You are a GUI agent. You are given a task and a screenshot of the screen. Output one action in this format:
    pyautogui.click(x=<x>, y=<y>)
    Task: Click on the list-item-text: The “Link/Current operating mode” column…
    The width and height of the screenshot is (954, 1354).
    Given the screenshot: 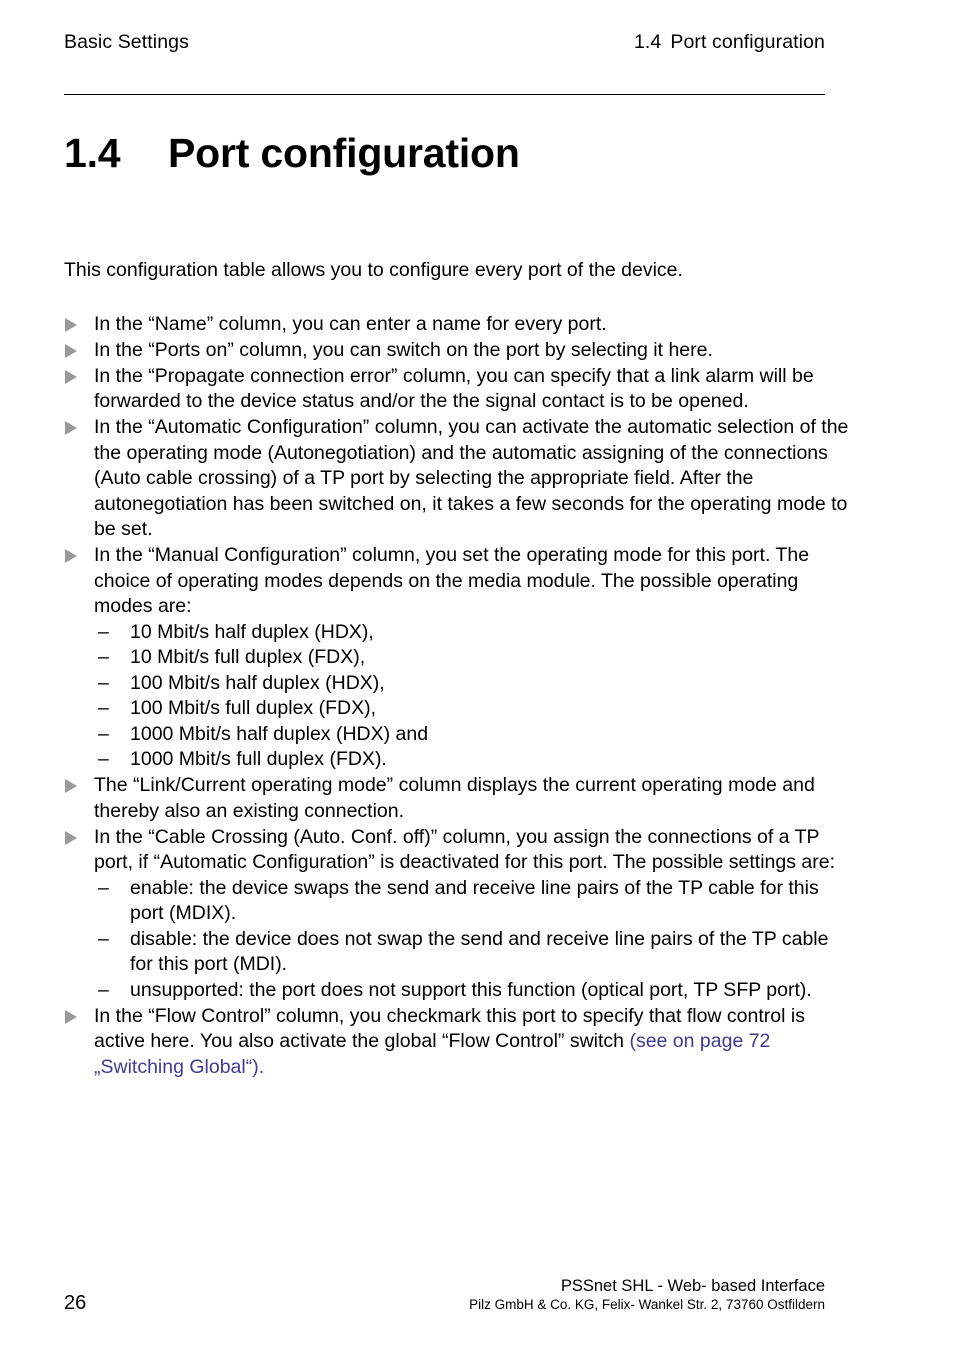 What is the action you would take?
    pyautogui.click(x=454, y=798)
    